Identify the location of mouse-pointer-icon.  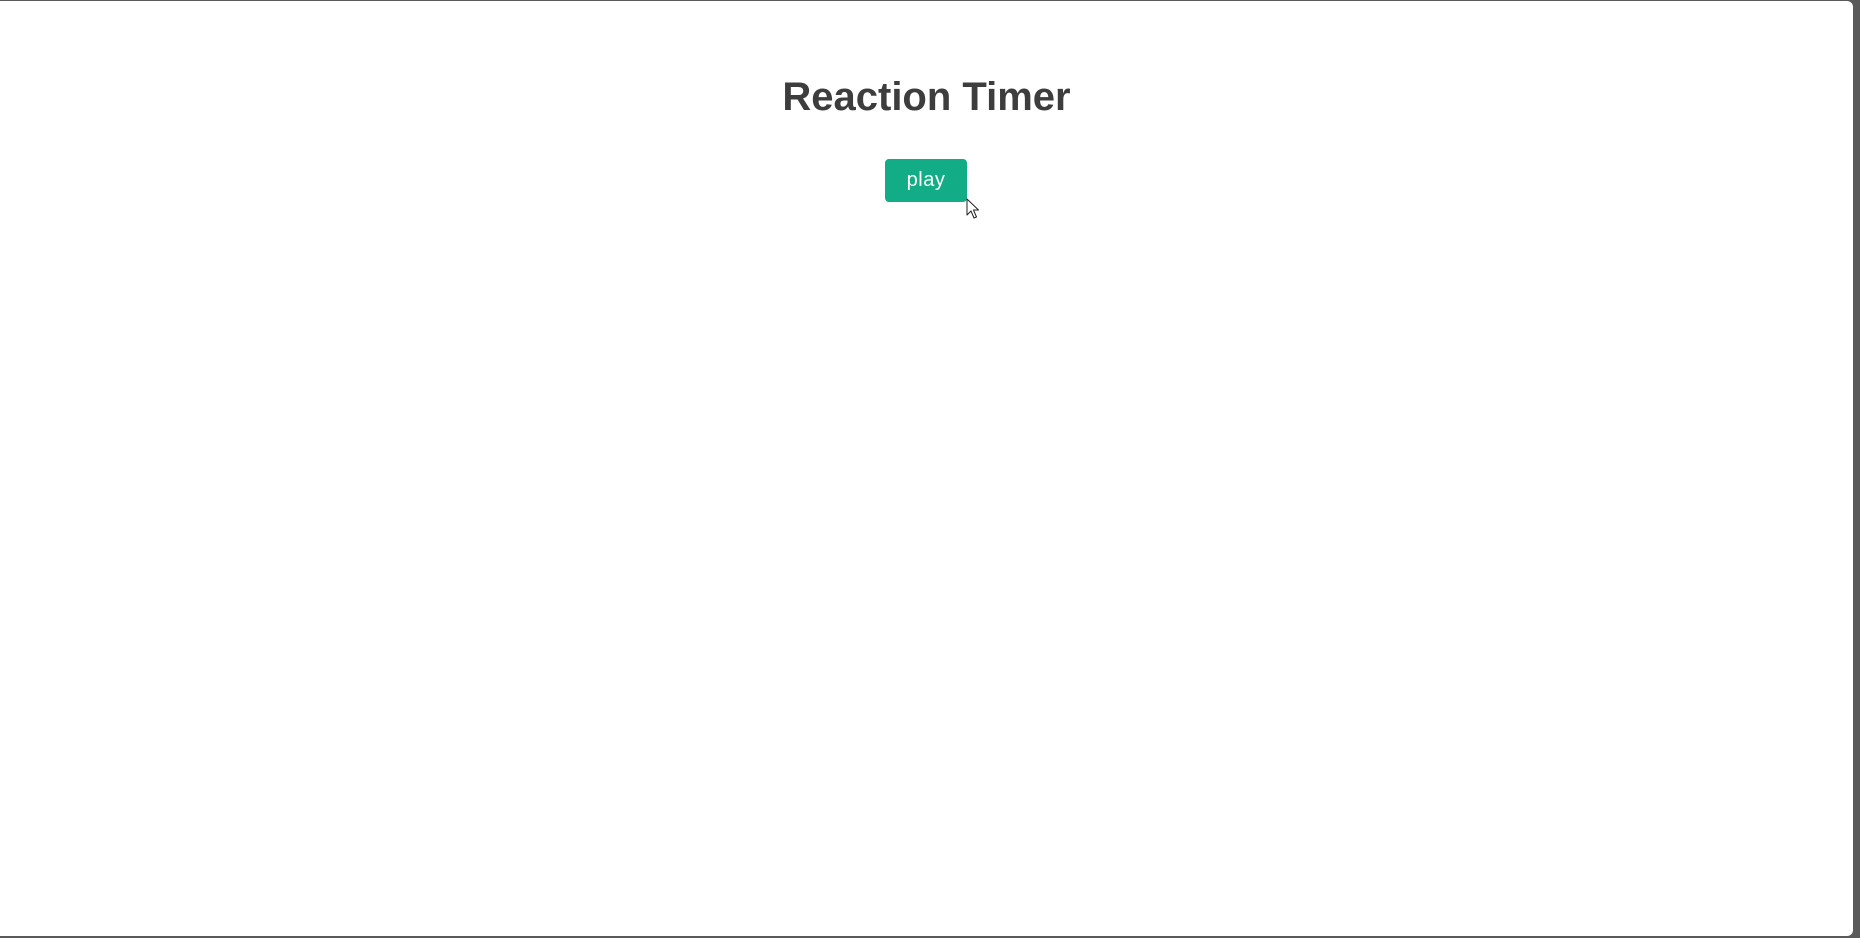
(972, 208).